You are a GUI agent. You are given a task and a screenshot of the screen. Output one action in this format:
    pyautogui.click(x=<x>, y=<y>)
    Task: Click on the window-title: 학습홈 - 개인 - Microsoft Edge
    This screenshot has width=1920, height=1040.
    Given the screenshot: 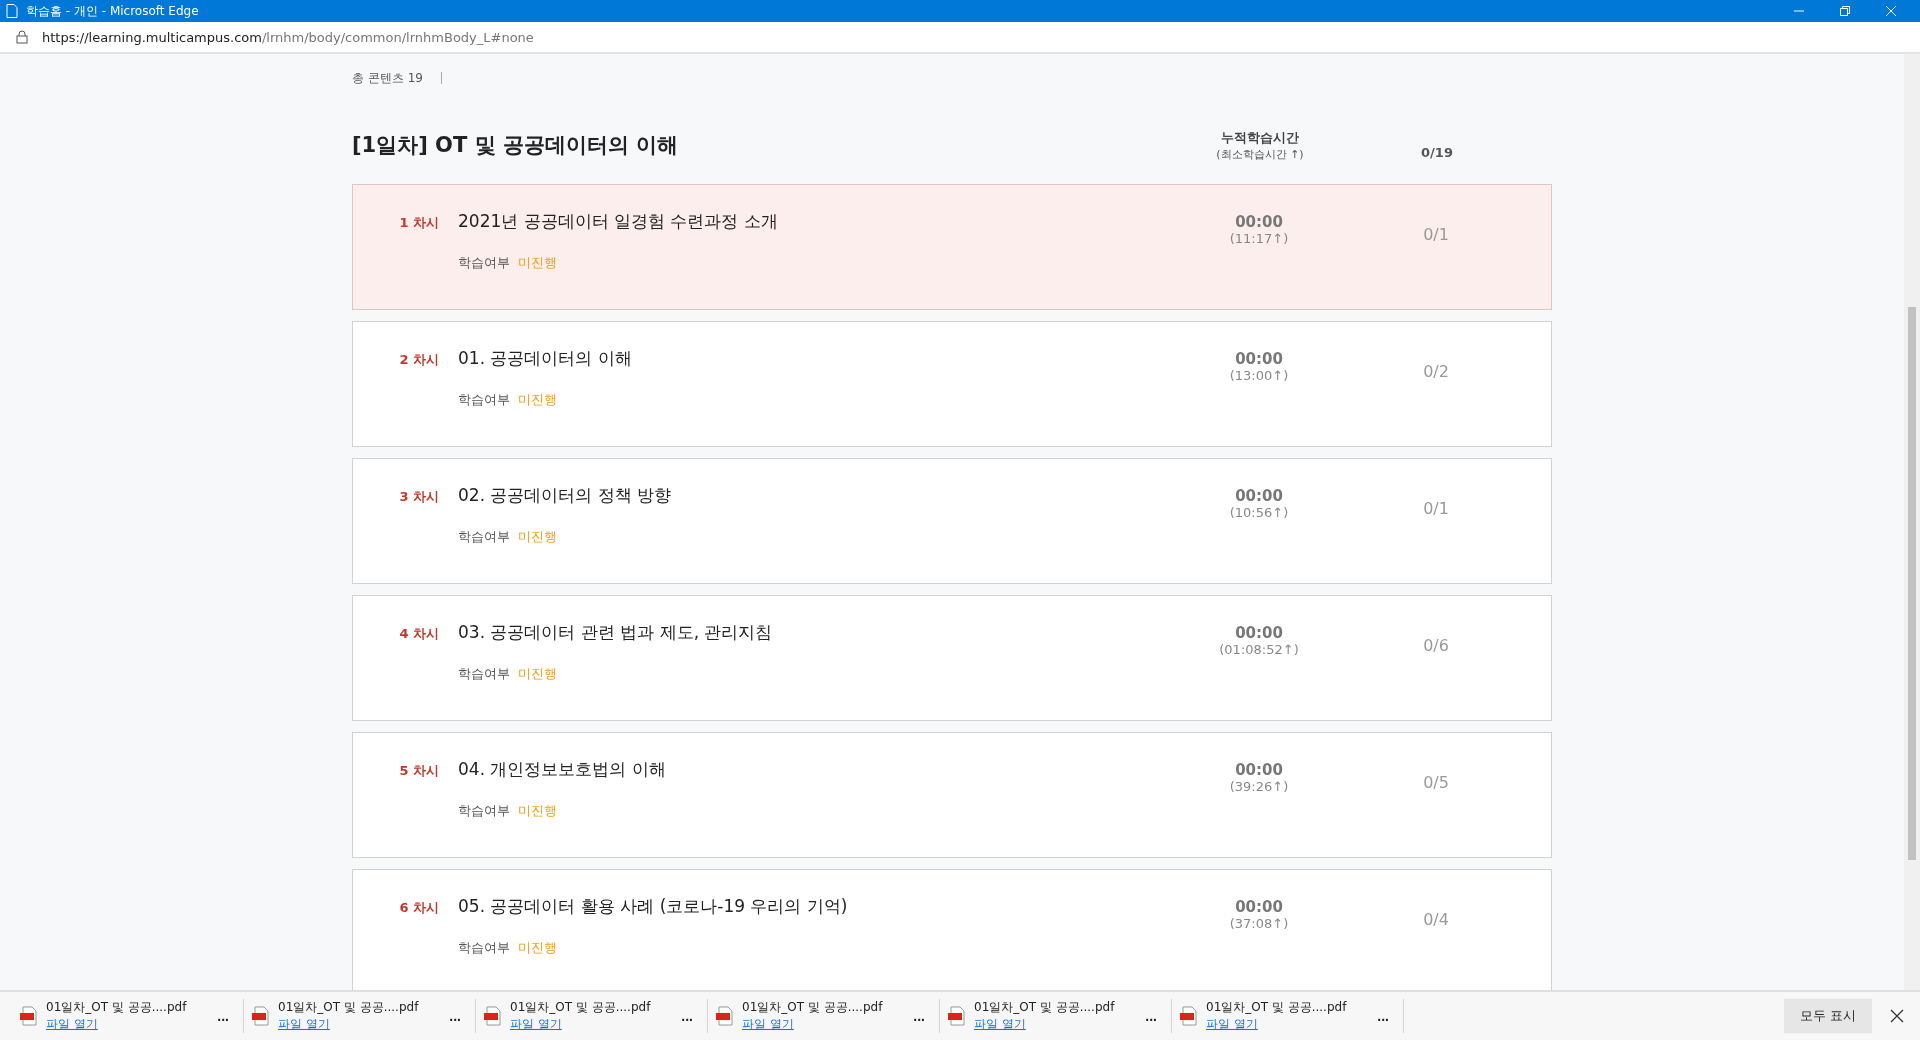 What is the action you would take?
    pyautogui.click(x=113, y=11)
    